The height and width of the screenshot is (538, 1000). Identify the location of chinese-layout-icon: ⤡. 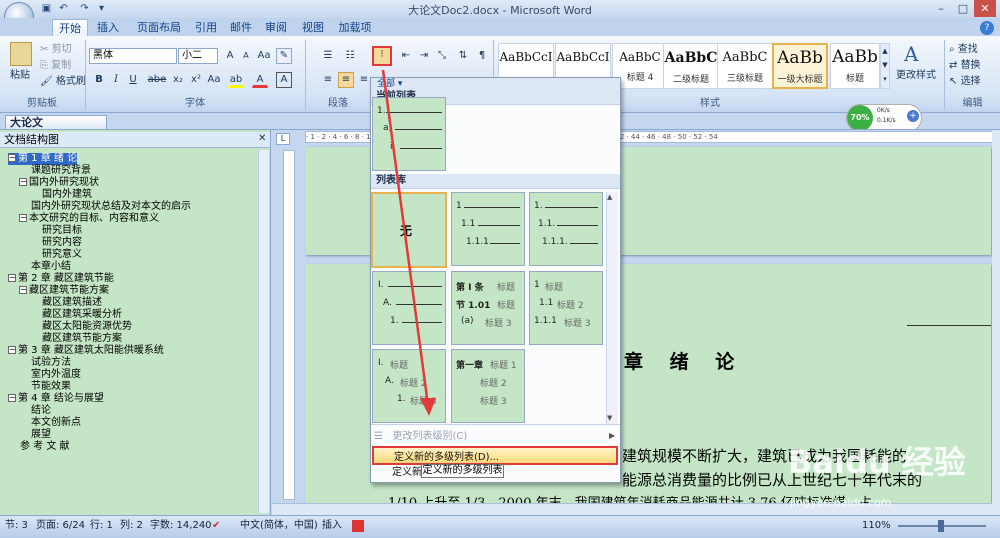
(442, 56).